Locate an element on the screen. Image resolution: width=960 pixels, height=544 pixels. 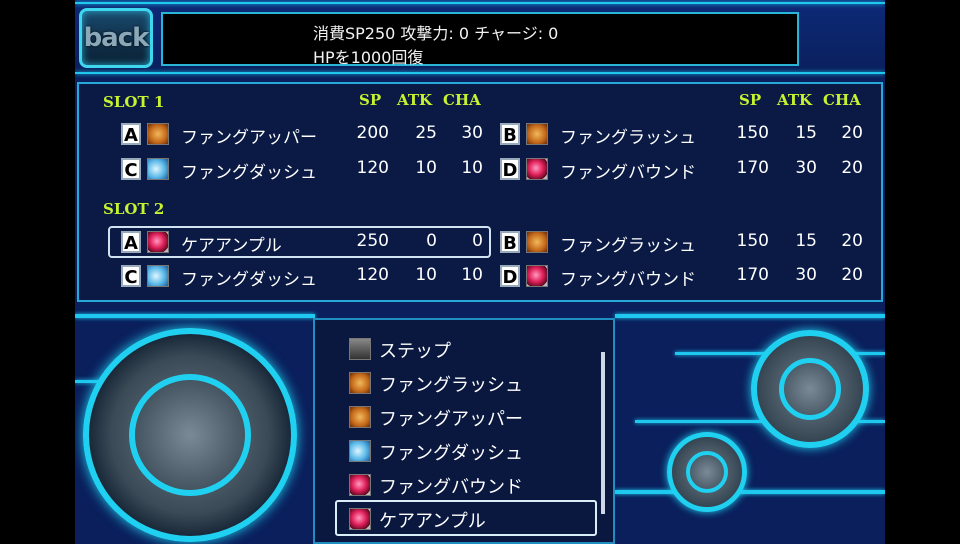
step-icon is located at coordinates (360, 349).